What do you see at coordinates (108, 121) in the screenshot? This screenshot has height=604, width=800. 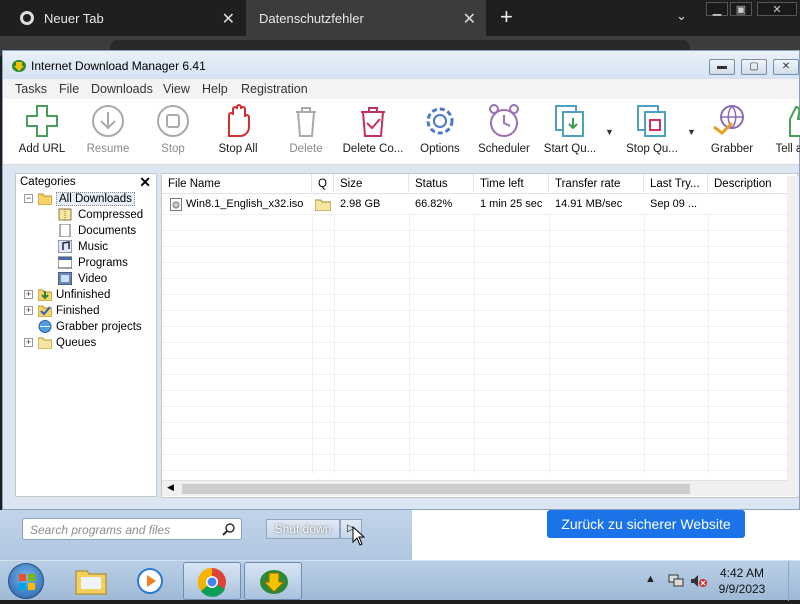 I see `resume-icon` at bounding box center [108, 121].